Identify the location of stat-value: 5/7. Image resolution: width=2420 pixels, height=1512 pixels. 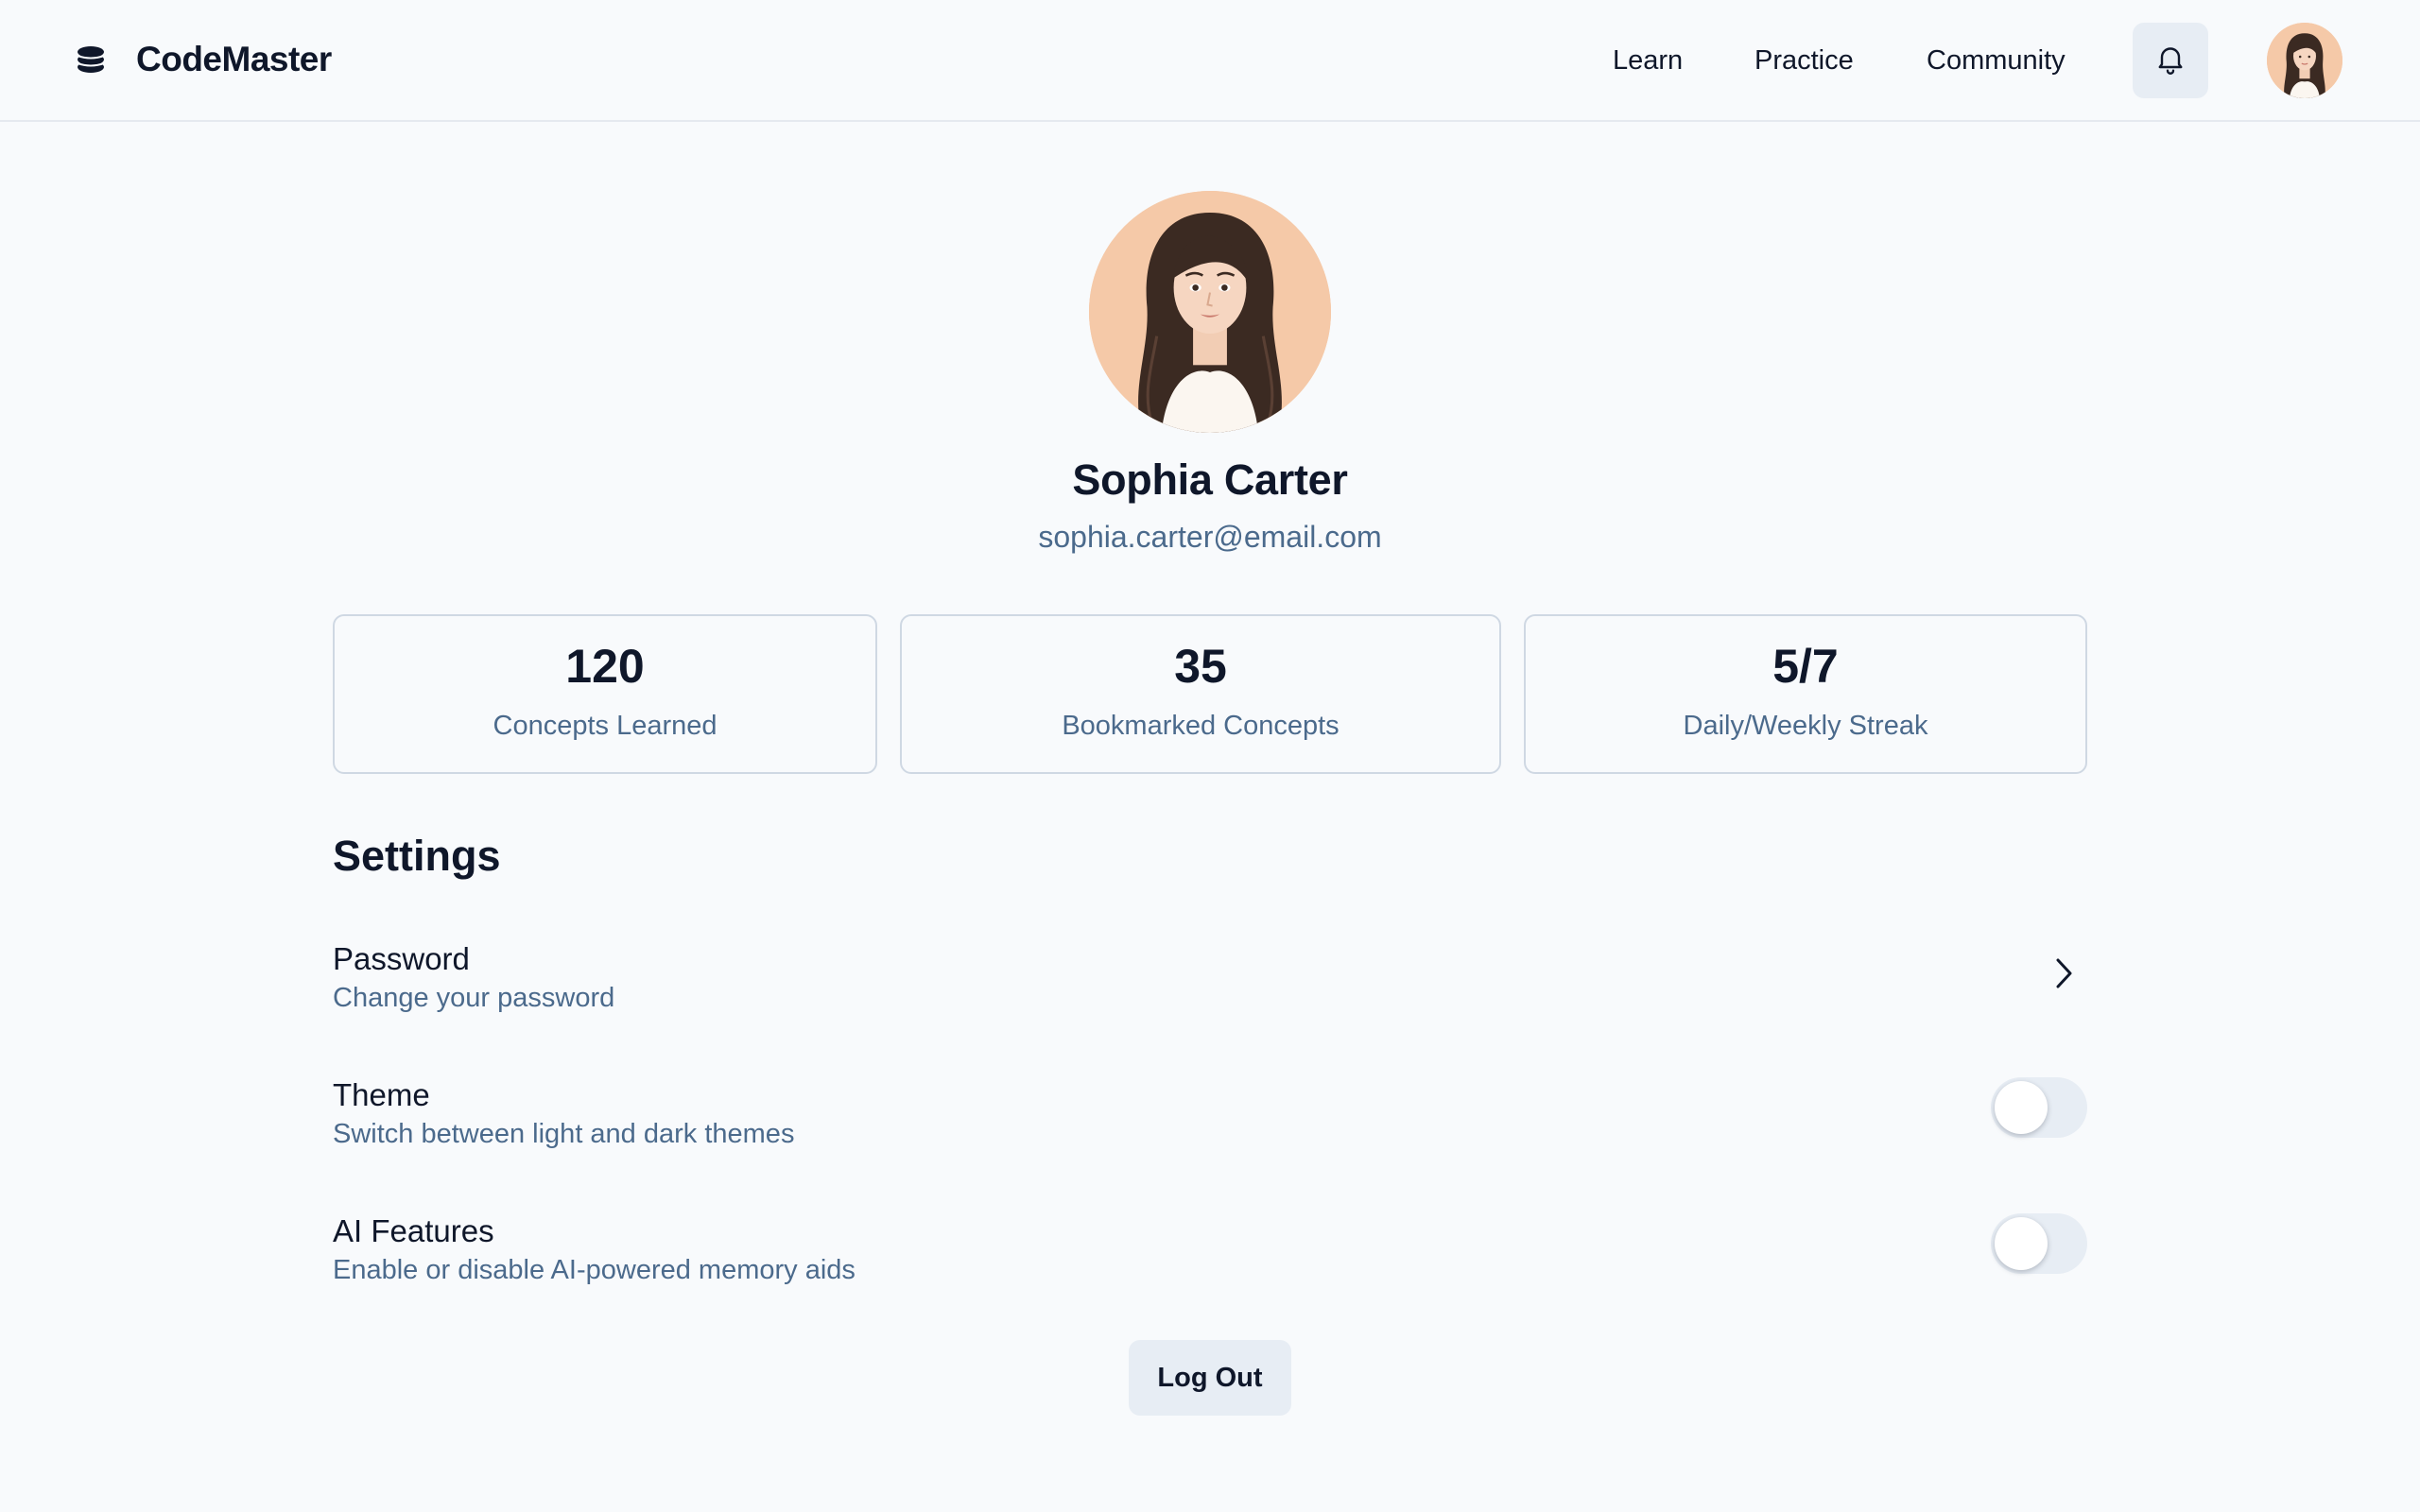
(1805, 666).